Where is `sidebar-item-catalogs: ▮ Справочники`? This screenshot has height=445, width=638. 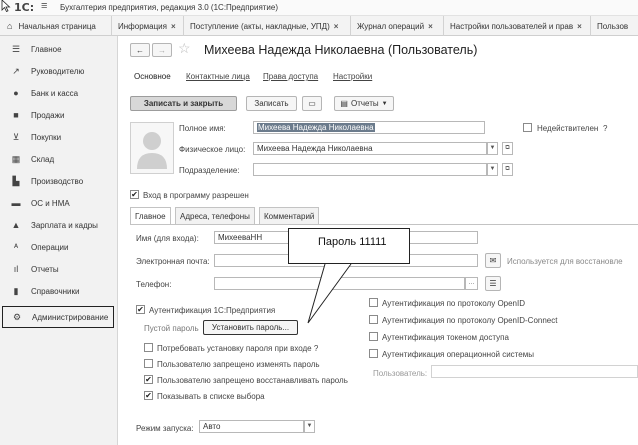
sidebar-item-catalogs: ▮ Справочники is located at coordinates (59, 291).